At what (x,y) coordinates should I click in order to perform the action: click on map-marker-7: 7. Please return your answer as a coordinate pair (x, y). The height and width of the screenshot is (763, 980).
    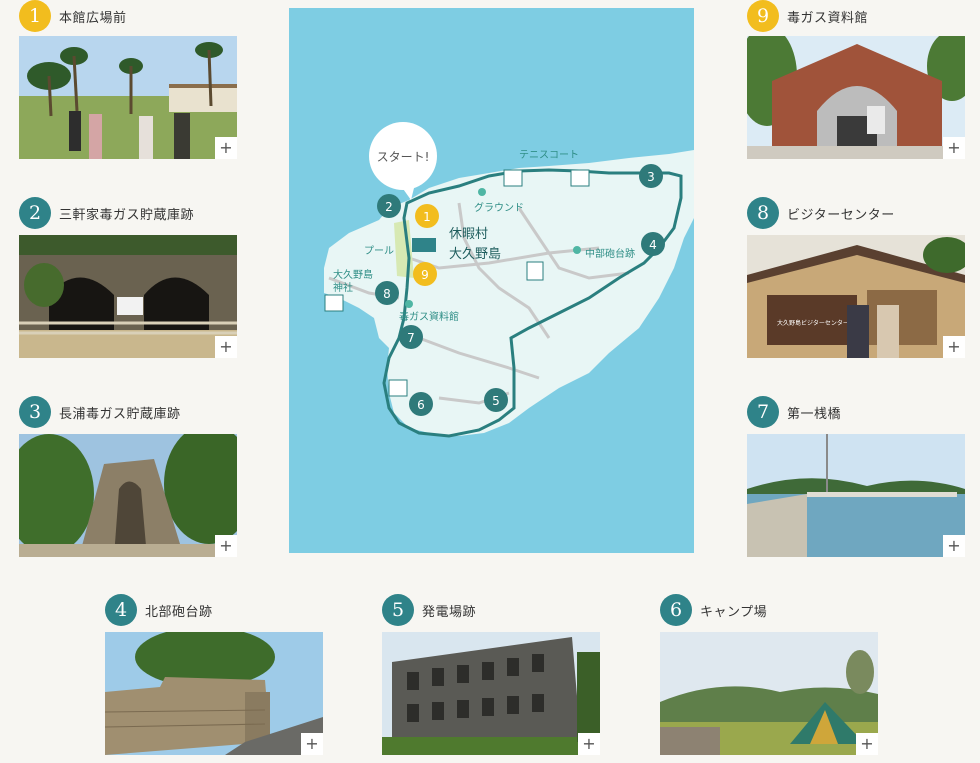
    Looking at the image, I should click on (411, 337).